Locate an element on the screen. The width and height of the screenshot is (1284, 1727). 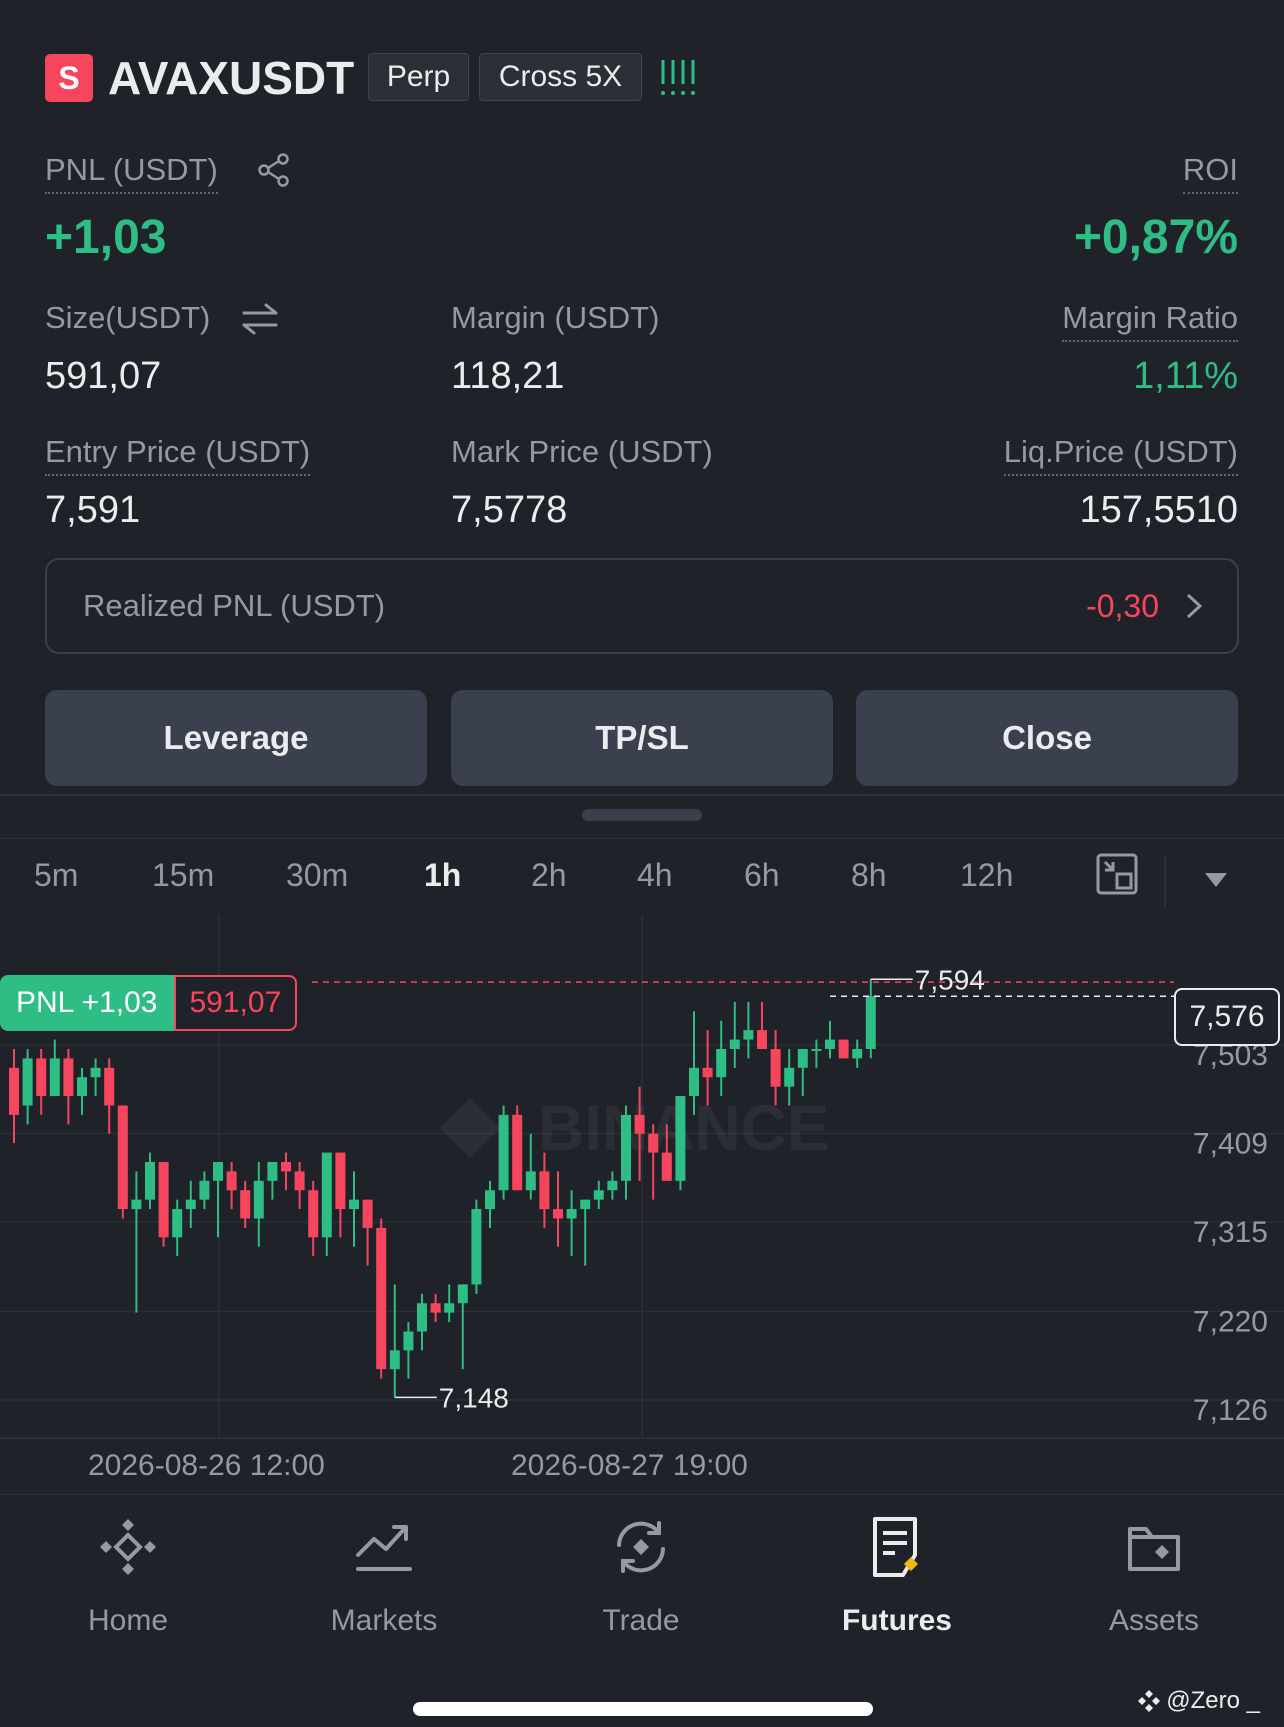
home-logo-icon is located at coordinates (128, 1547).